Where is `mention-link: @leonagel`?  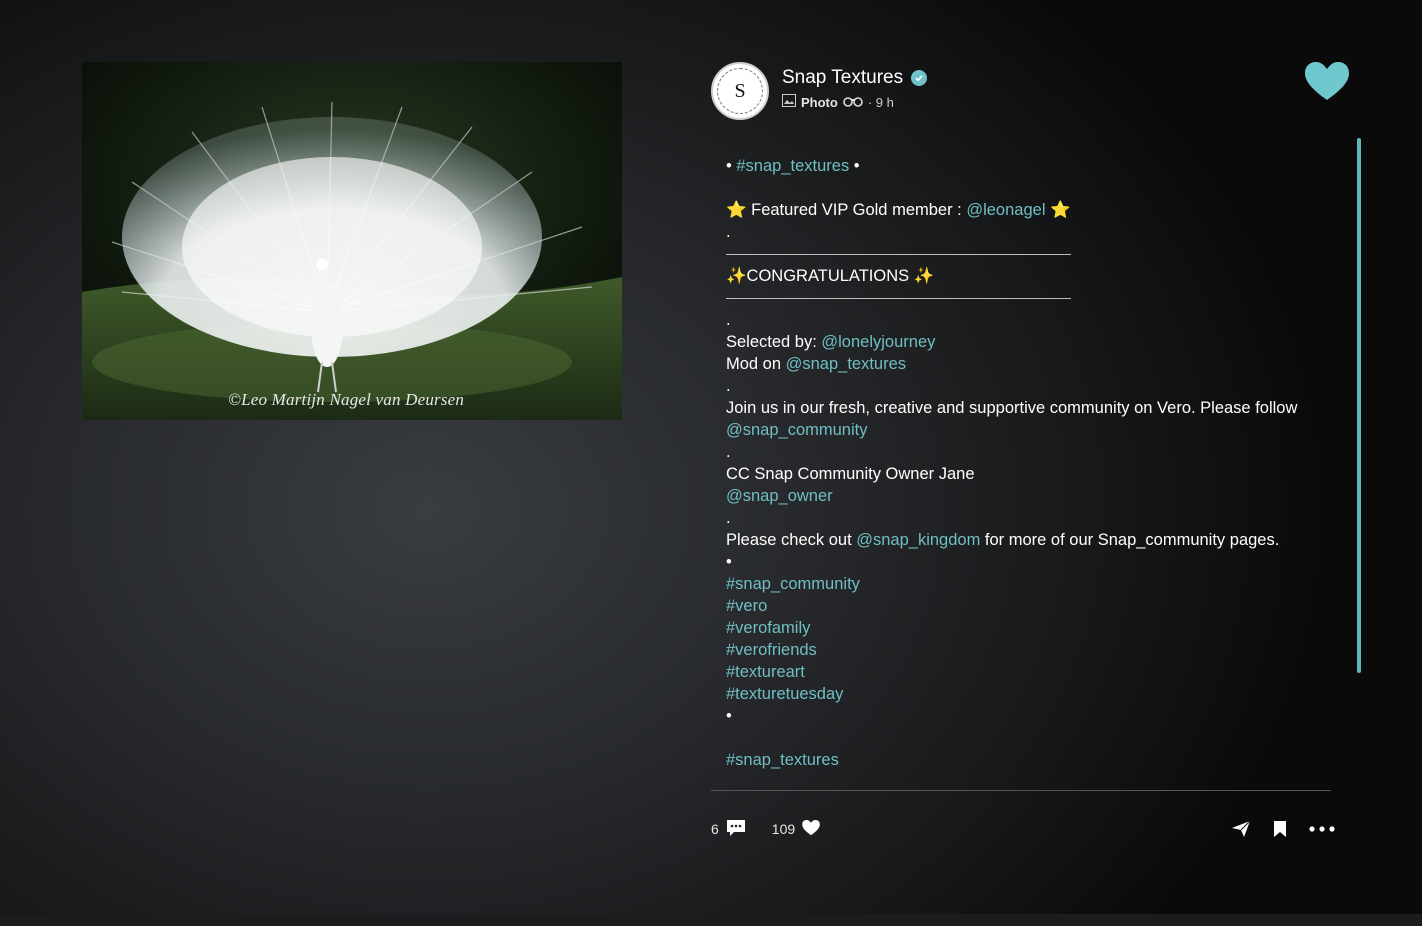 mention-link: @leonagel is located at coordinates (1005, 210).